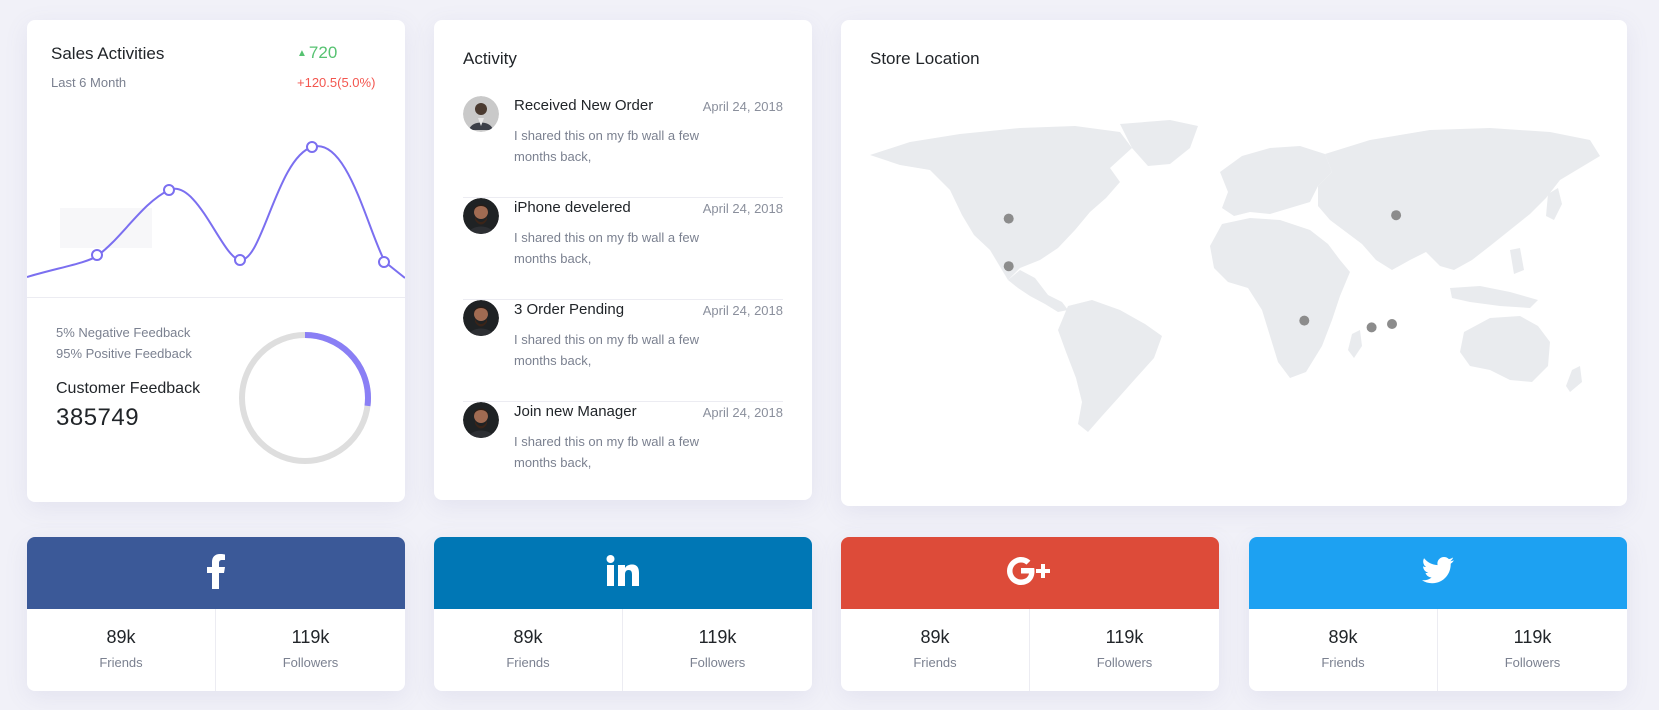 The image size is (1659, 710). Describe the element at coordinates (1304, 320) in the screenshot. I see `map-marker-saudi-arabia` at that location.